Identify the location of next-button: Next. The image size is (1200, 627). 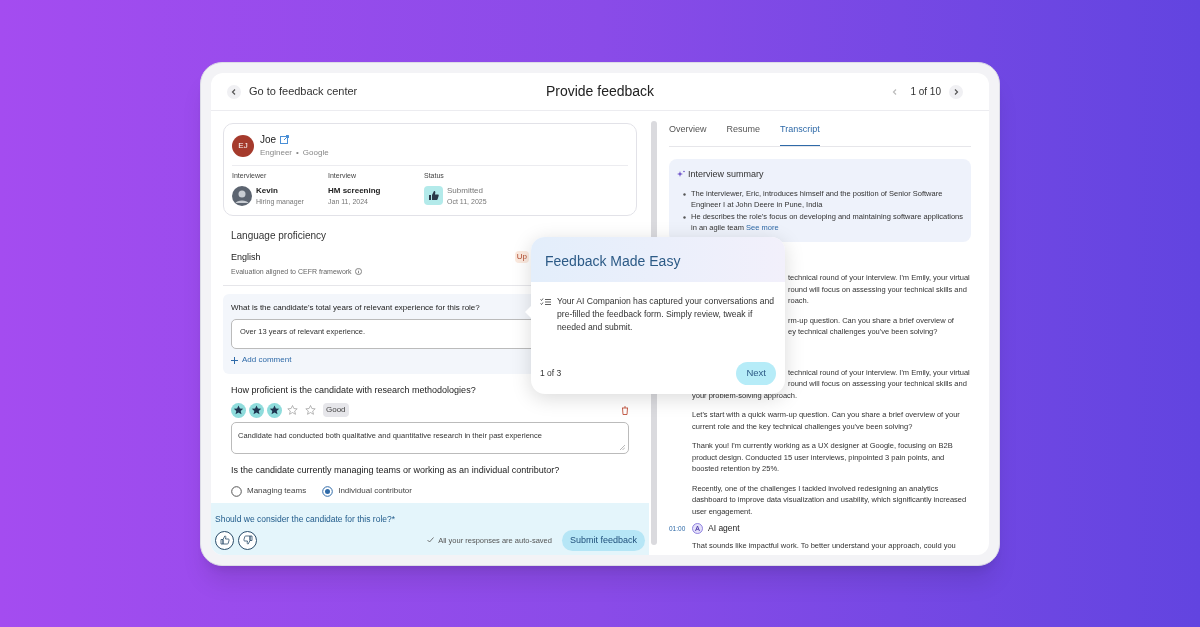
(756, 373).